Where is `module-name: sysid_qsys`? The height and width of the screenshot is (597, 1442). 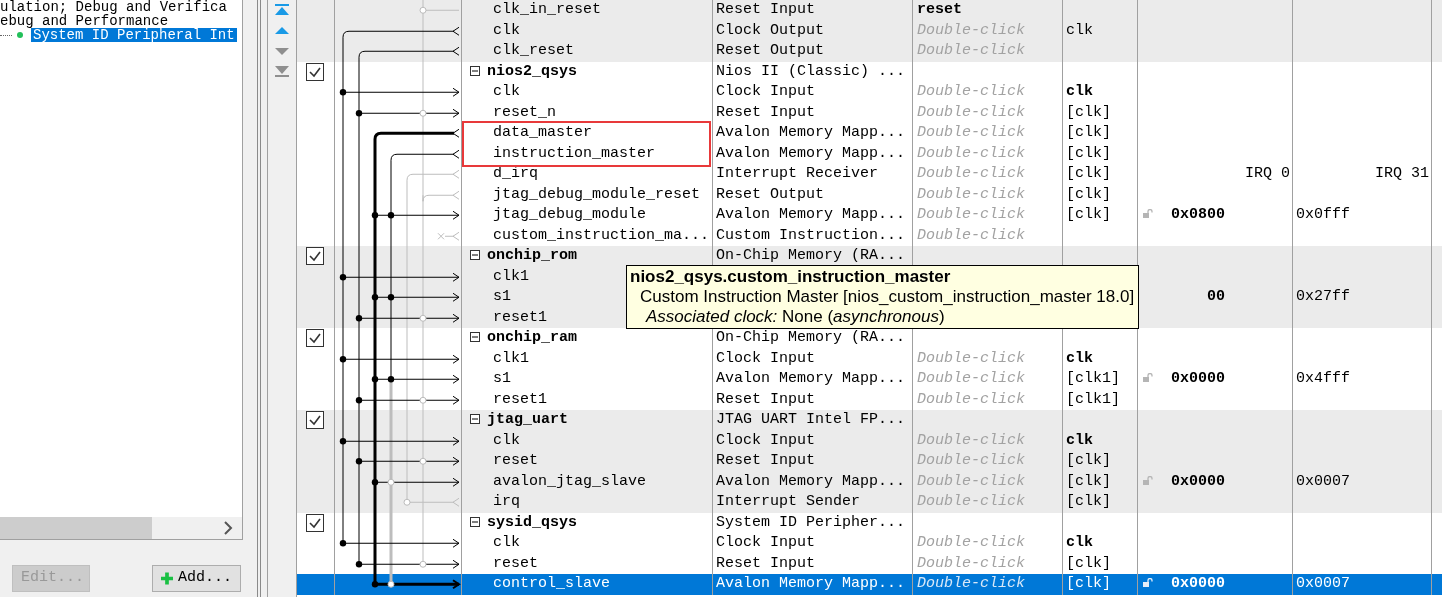
module-name: sysid_qsys is located at coordinates (532, 522).